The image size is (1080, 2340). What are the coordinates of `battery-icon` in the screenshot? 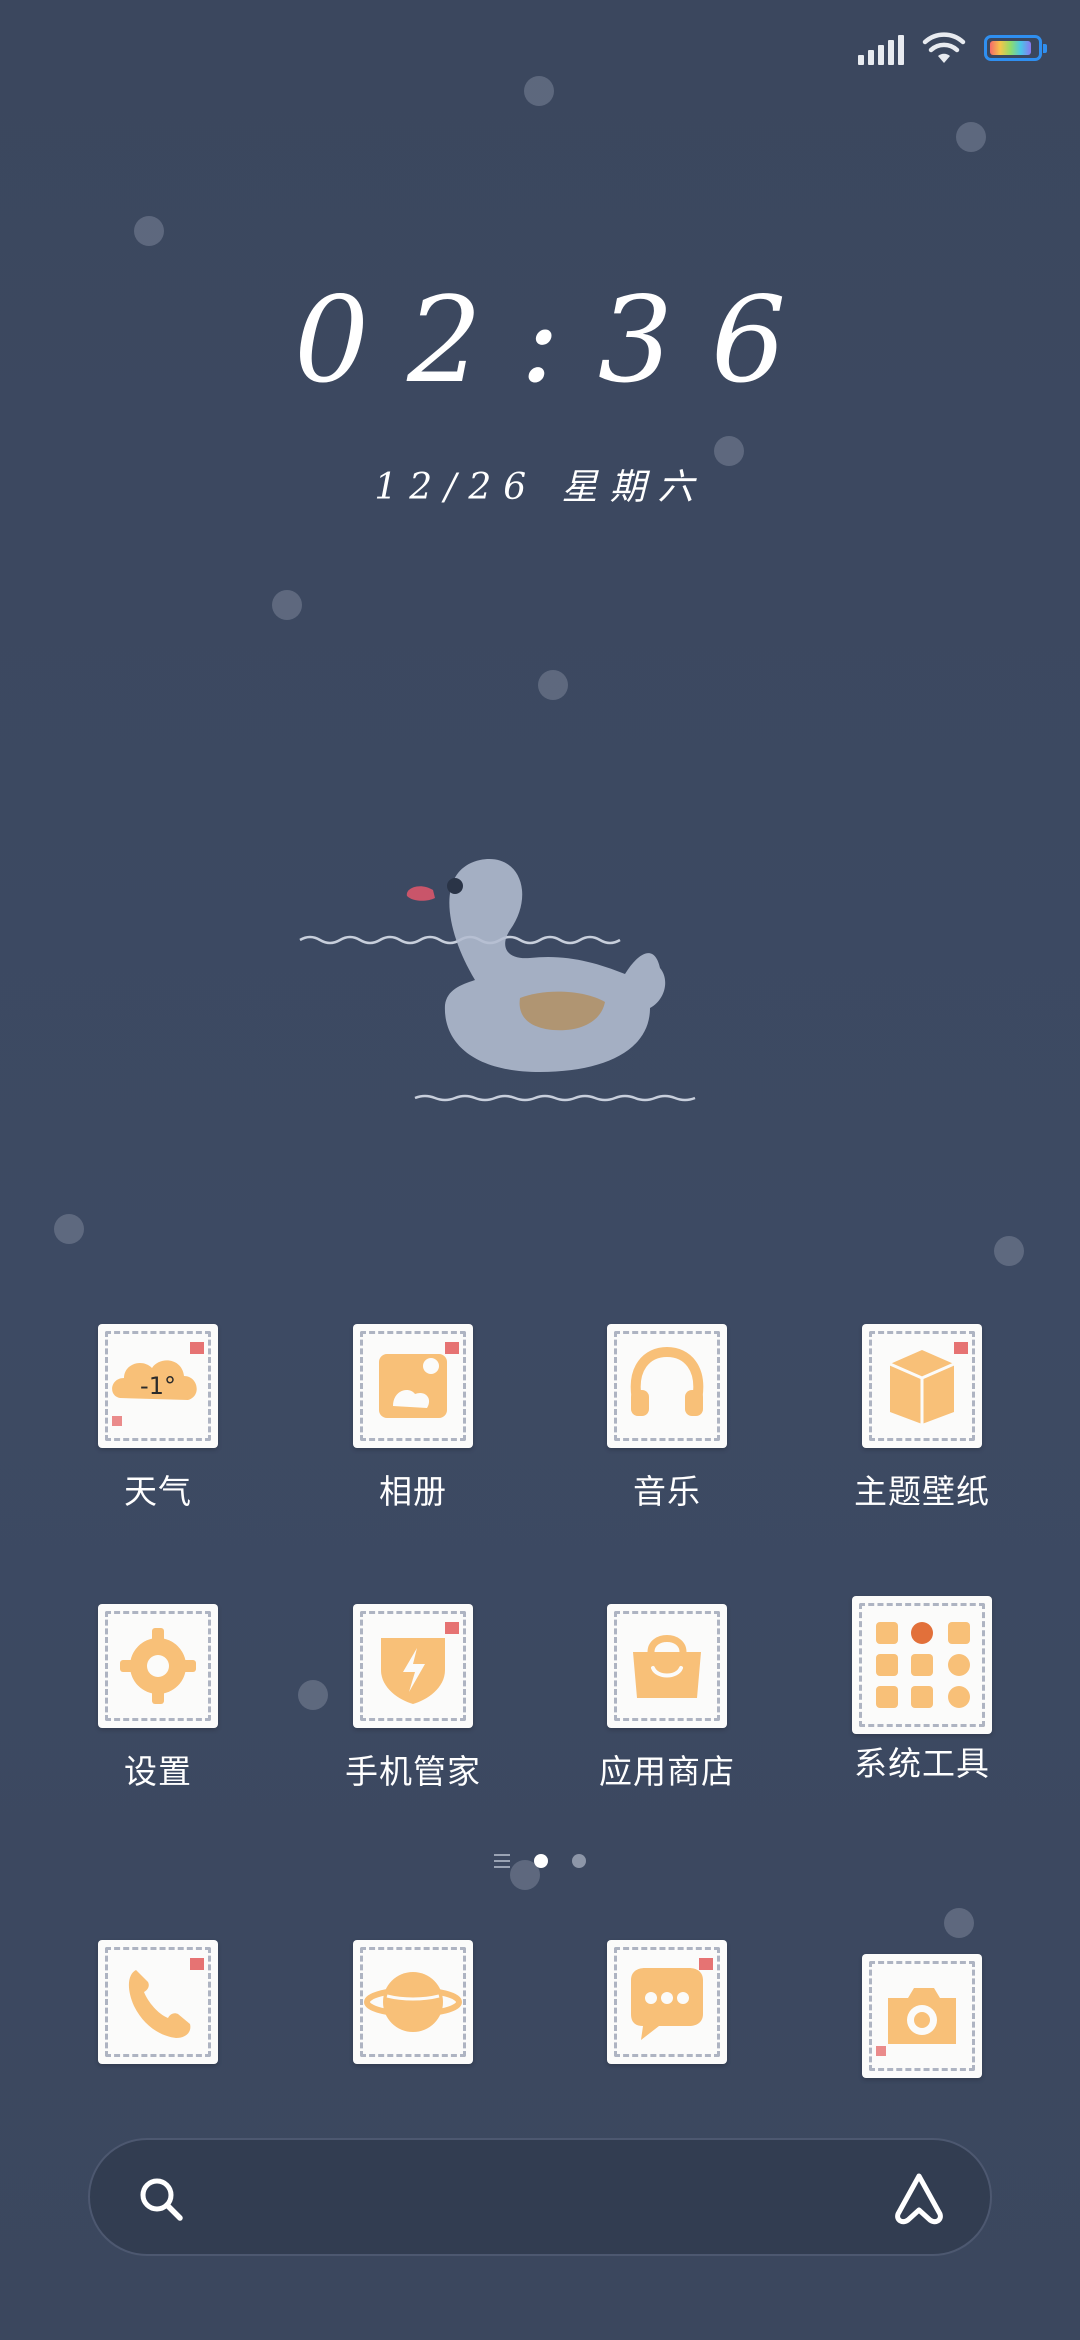 It's located at (1015, 48).